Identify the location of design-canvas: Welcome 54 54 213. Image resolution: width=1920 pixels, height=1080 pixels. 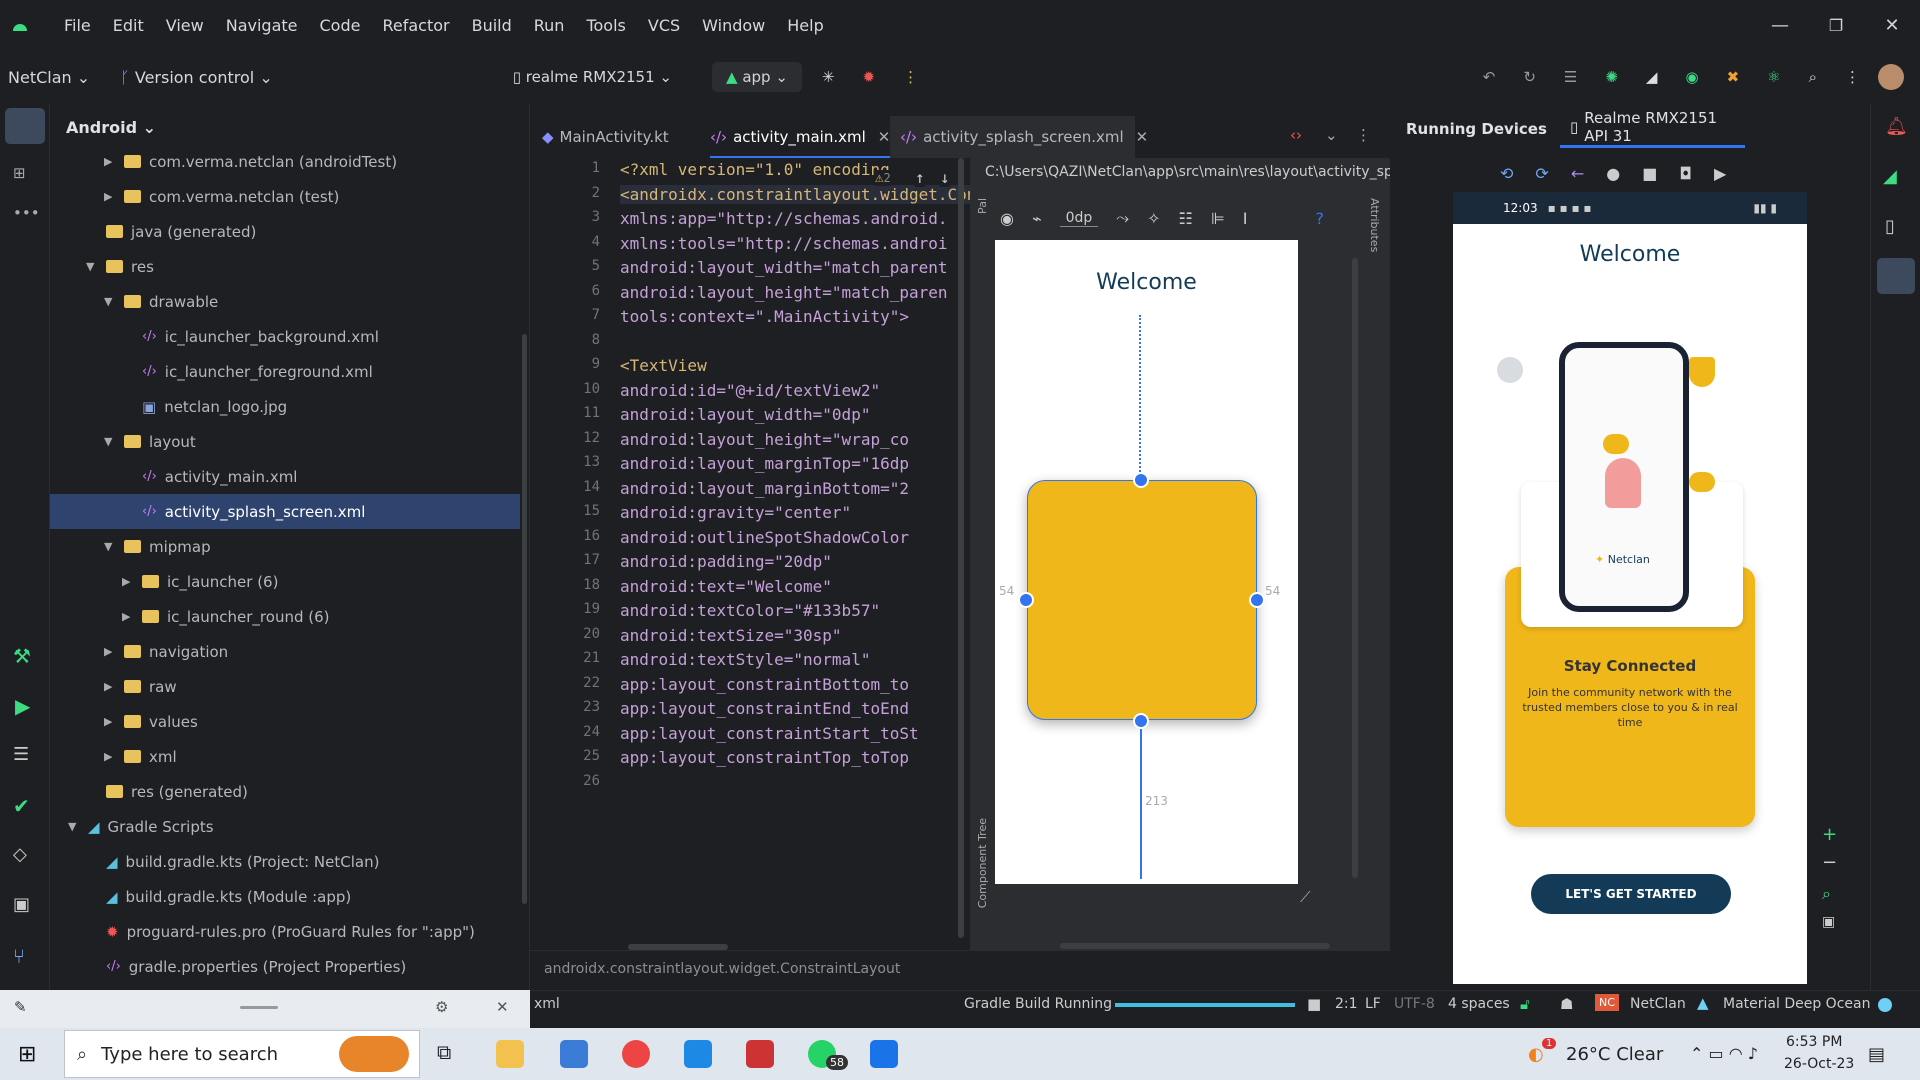
(1146, 562).